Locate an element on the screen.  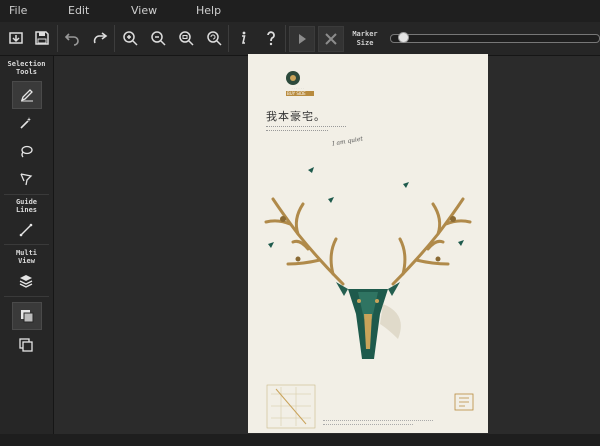
stacked-squares-icon is located at coordinates (26, 345).